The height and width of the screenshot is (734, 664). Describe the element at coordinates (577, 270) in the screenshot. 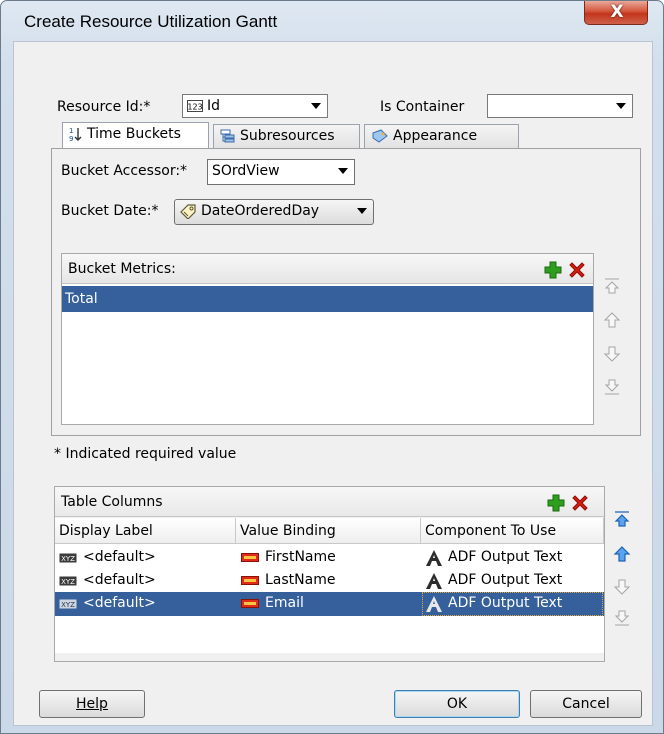

I see `delete-metric-icon` at that location.